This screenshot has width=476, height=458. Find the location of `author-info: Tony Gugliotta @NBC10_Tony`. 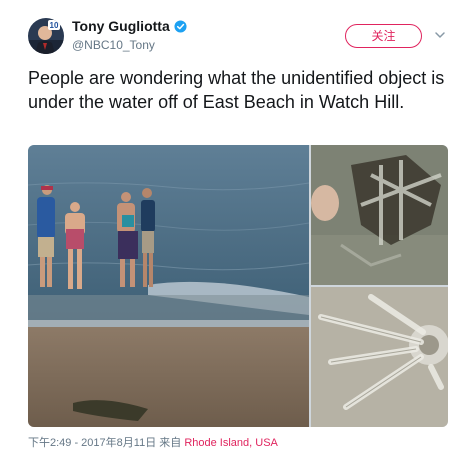

author-info: Tony Gugliotta @NBC10_Tony is located at coordinates (129, 35).